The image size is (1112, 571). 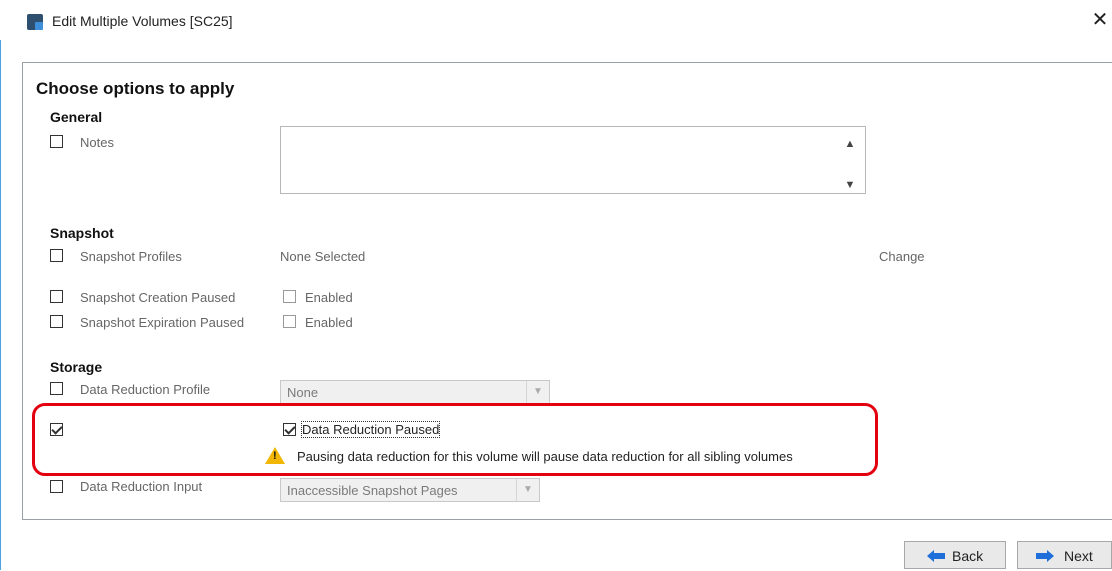 What do you see at coordinates (1078, 556) in the screenshot?
I see `next-button-label: Next` at bounding box center [1078, 556].